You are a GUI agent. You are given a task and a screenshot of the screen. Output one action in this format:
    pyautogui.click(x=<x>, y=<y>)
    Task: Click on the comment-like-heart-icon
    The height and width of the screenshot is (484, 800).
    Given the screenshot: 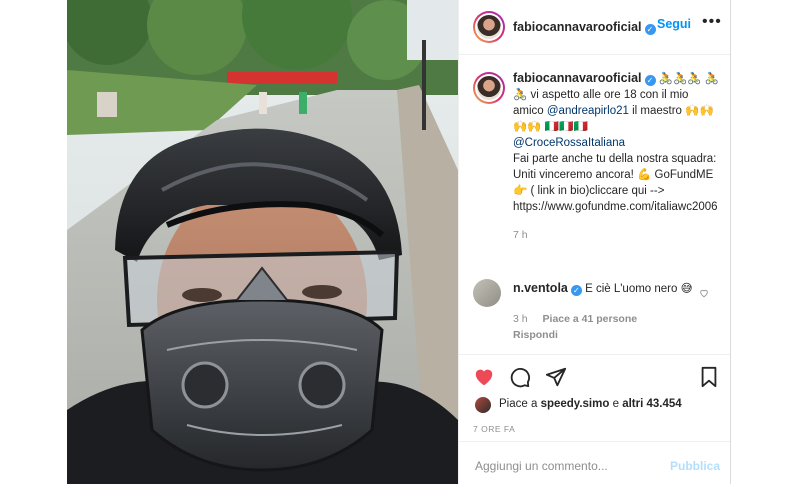 What is the action you would take?
    pyautogui.click(x=704, y=293)
    